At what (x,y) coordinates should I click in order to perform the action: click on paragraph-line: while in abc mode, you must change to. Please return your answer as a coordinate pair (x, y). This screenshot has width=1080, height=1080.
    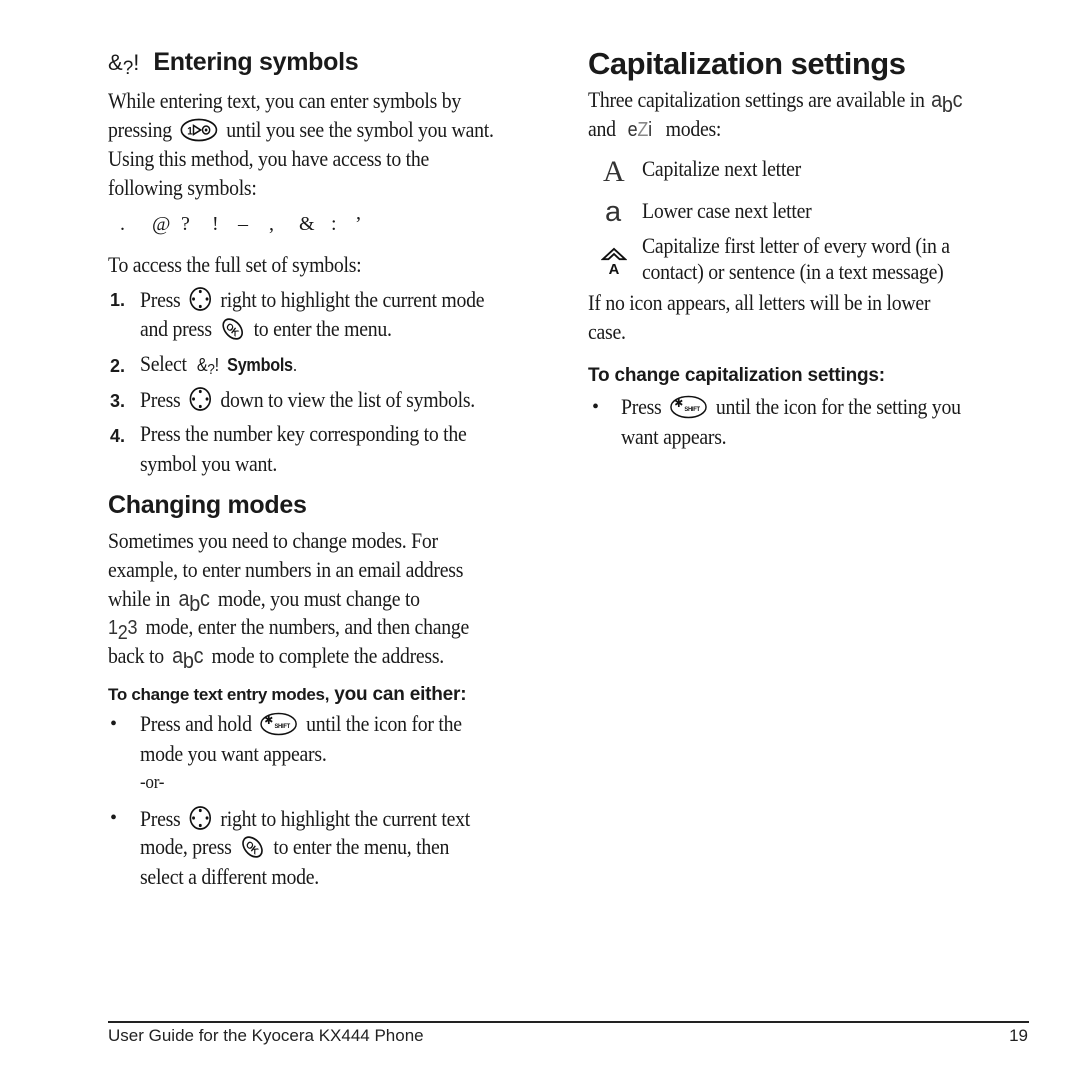
    Looking at the image, I should click on (264, 601).